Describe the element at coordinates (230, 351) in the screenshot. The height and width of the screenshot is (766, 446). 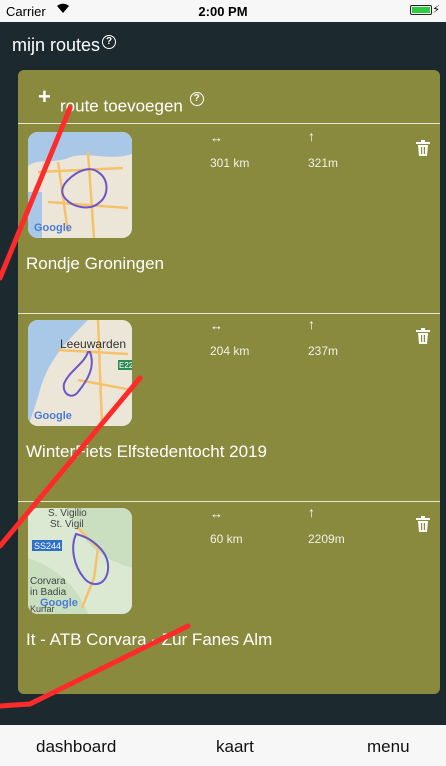
I see `route-distance: 204 km` at that location.